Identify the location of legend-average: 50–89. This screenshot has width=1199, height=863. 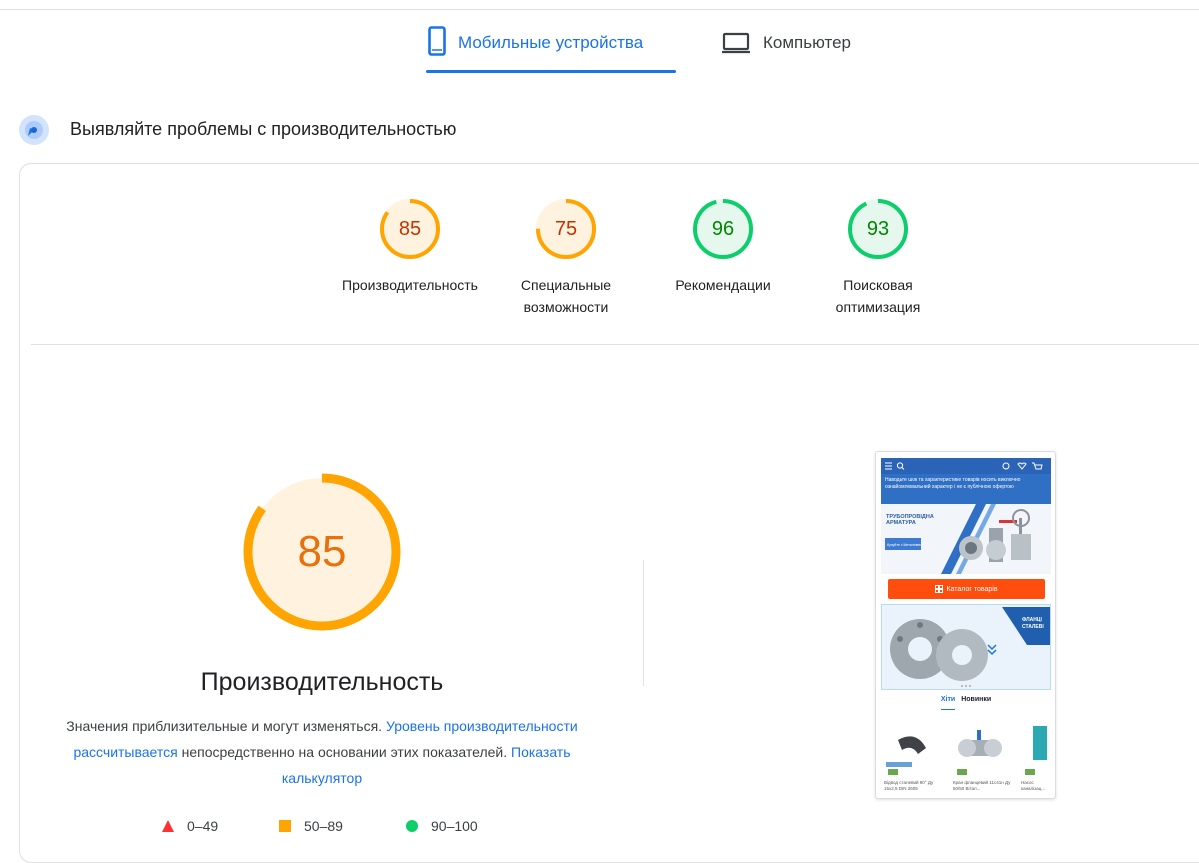
(310, 826).